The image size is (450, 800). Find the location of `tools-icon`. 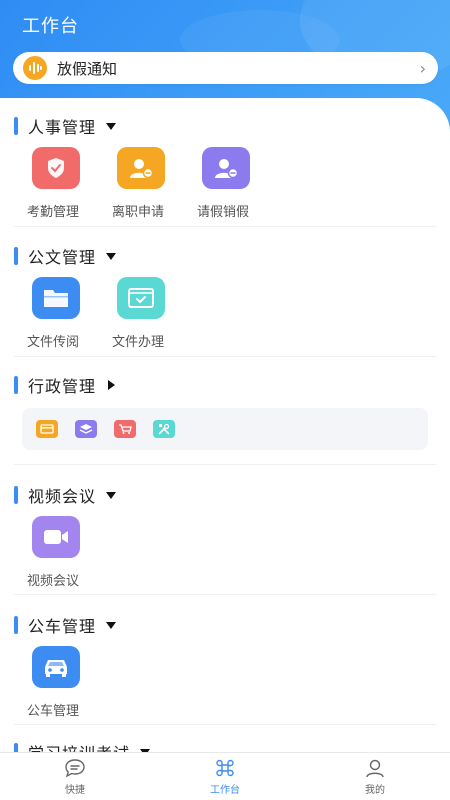

tools-icon is located at coordinates (164, 429).